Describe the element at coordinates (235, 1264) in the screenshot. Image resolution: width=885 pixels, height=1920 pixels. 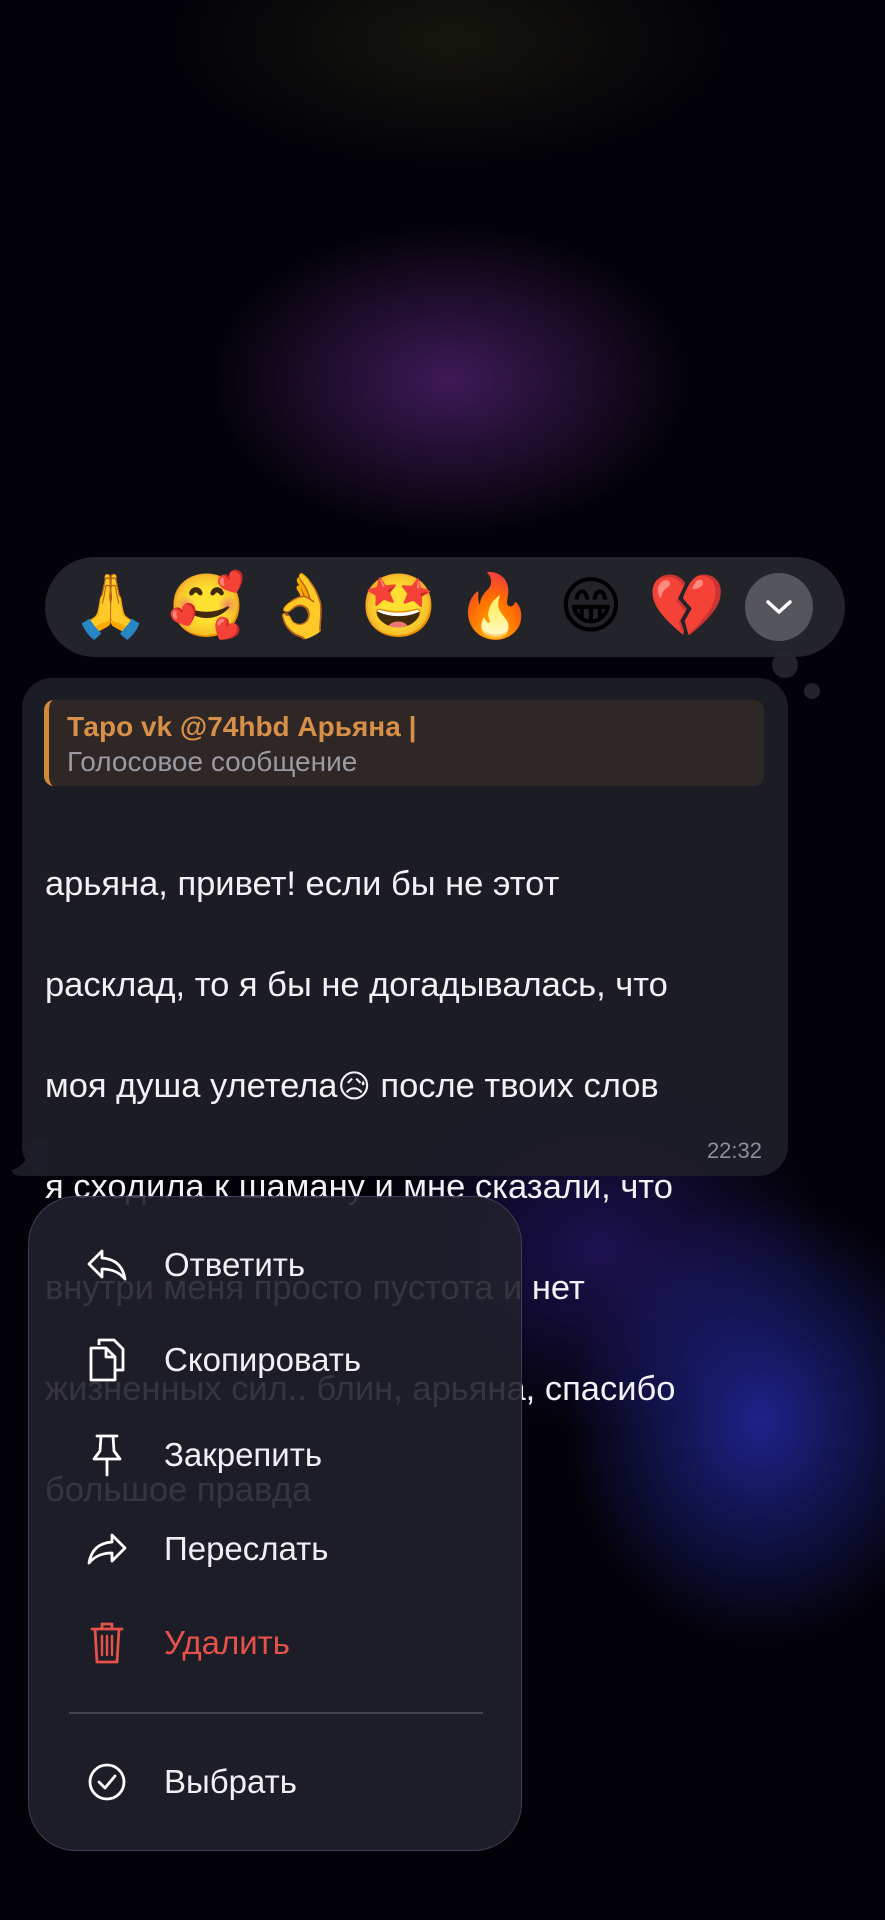
I see `menu-label-reply: Ответить` at that location.